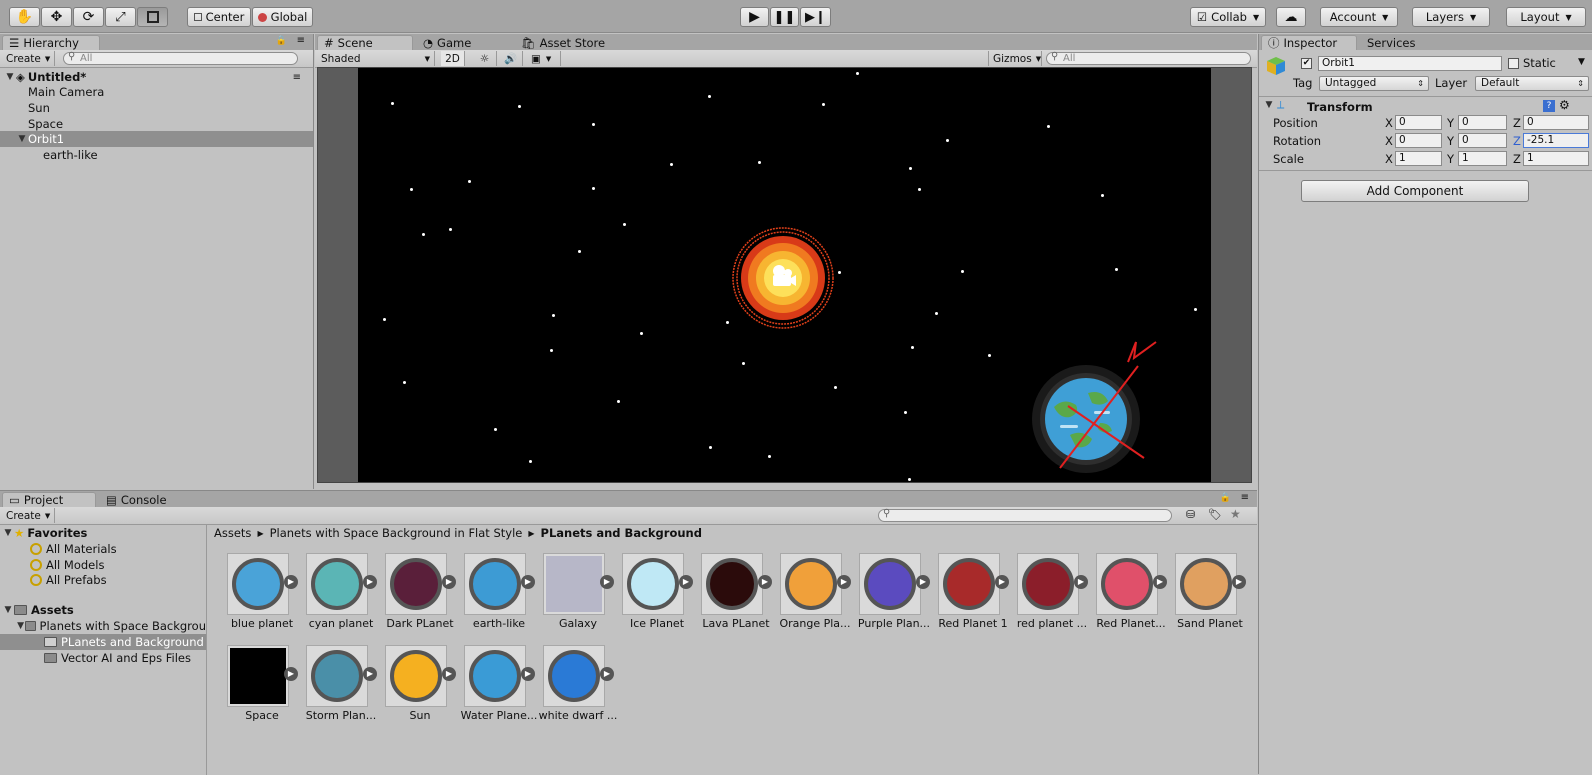  I want to click on rotate-tool-button: ⟳, so click(88, 17).